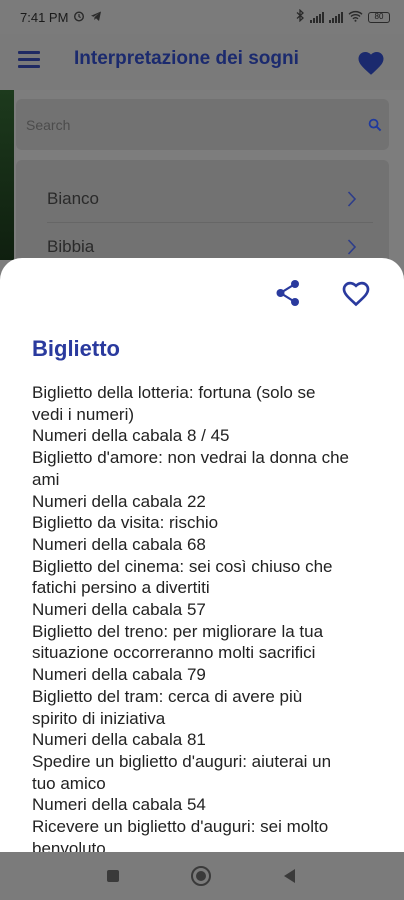 Image resolution: width=404 pixels, height=900 pixels. I want to click on favorites-heart-icon, so click(371, 64).